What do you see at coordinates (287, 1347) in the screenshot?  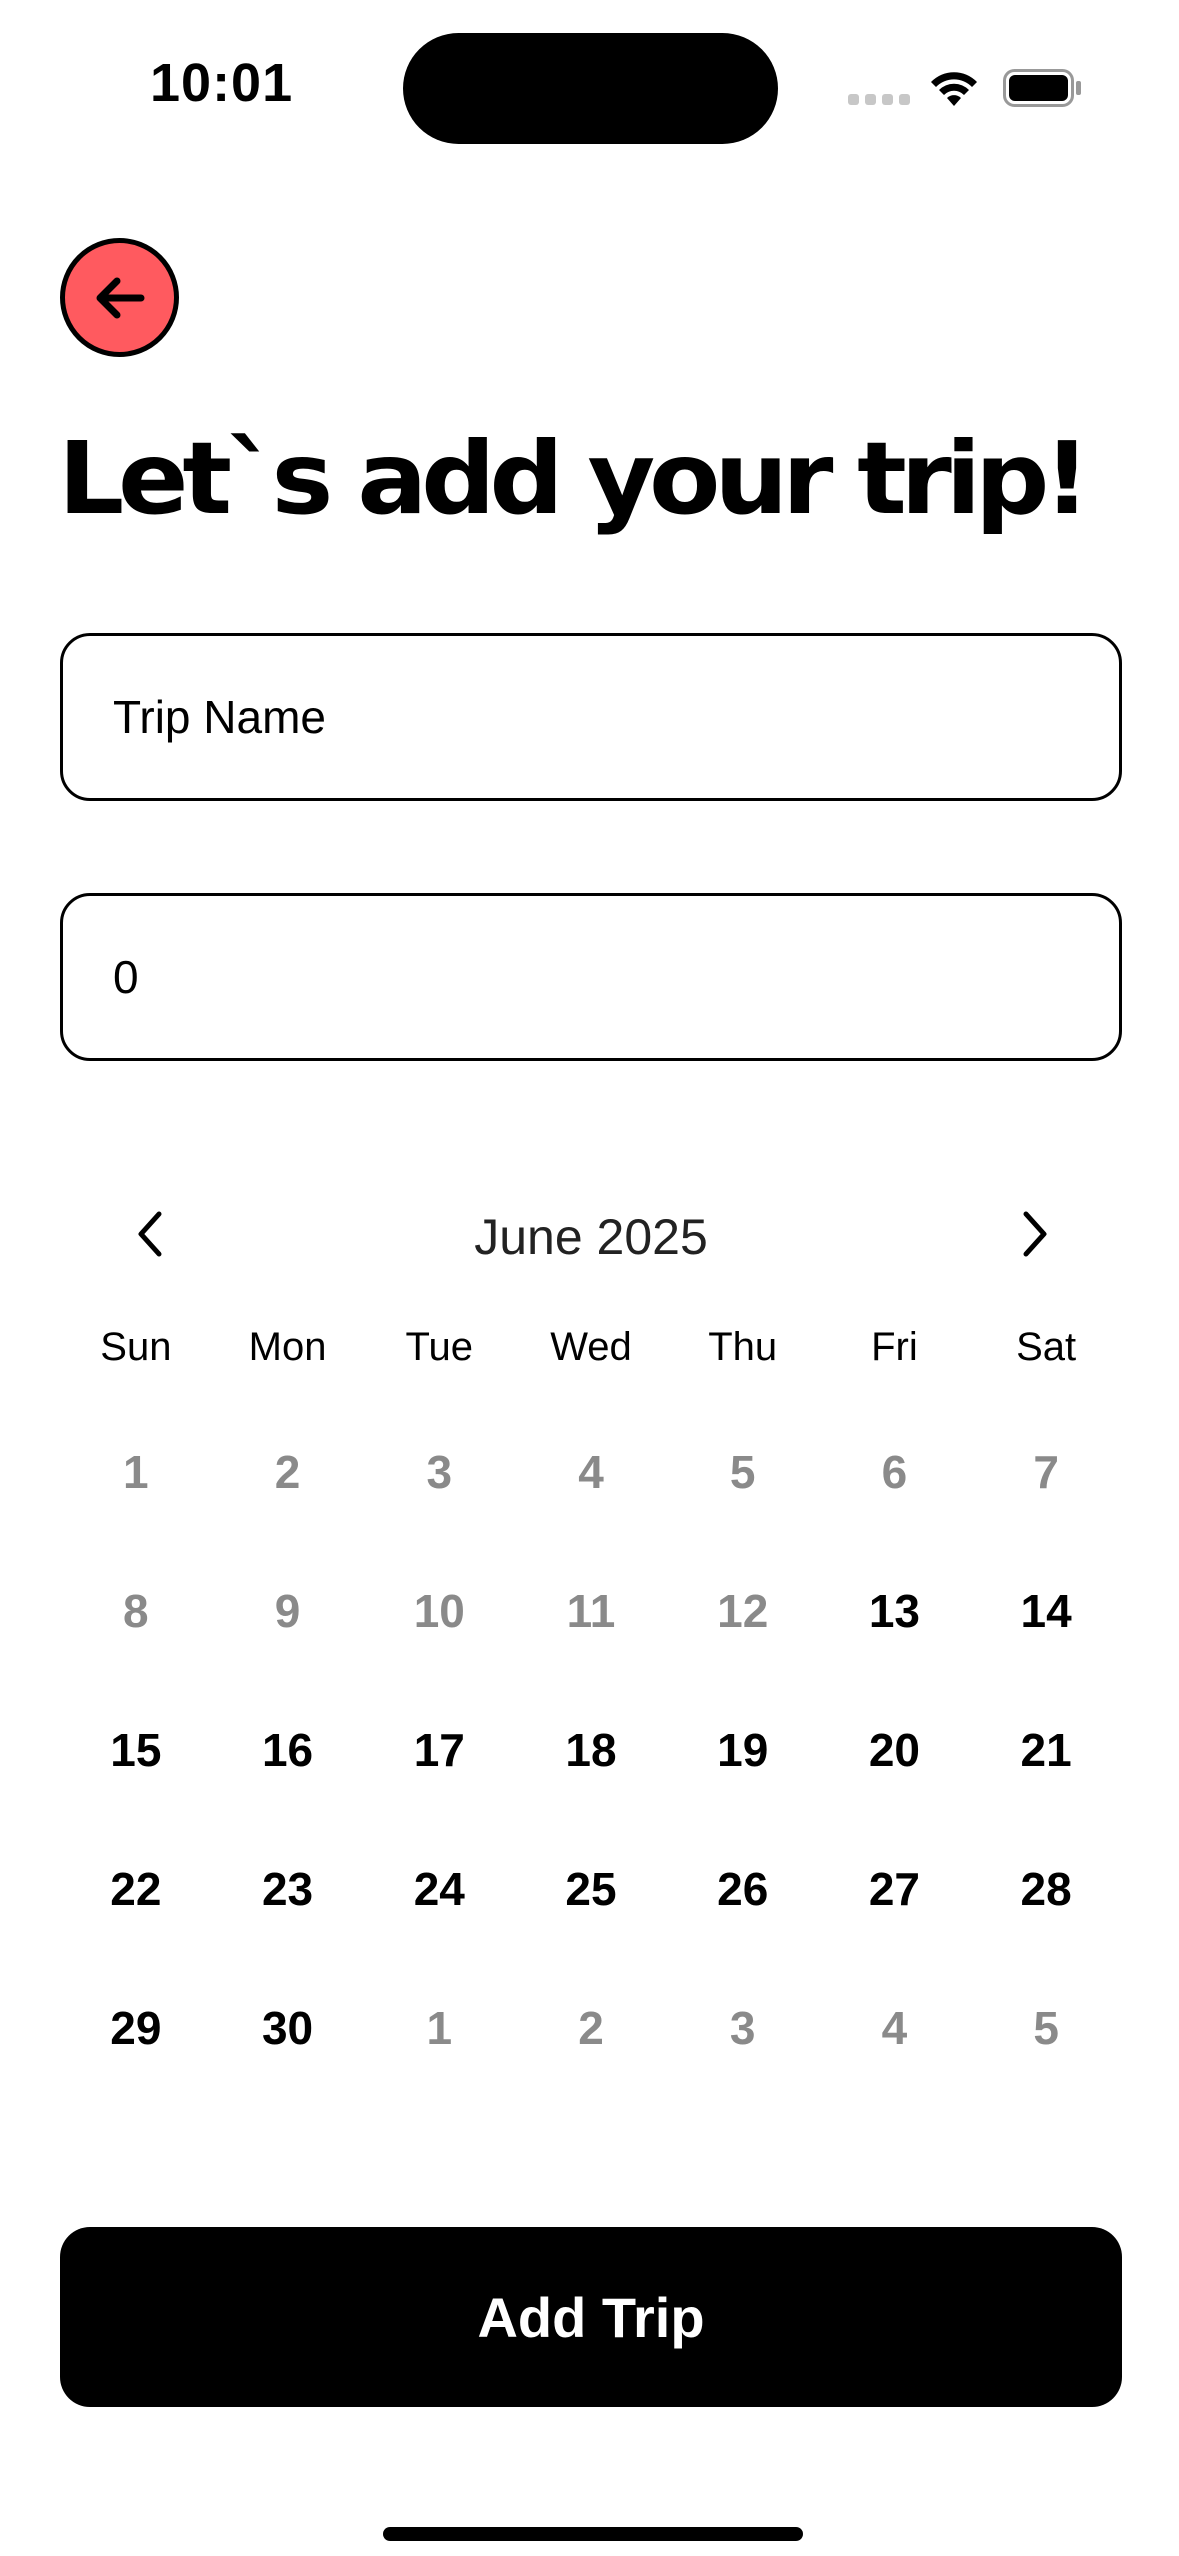 I see `weekday-label: Mon` at bounding box center [287, 1347].